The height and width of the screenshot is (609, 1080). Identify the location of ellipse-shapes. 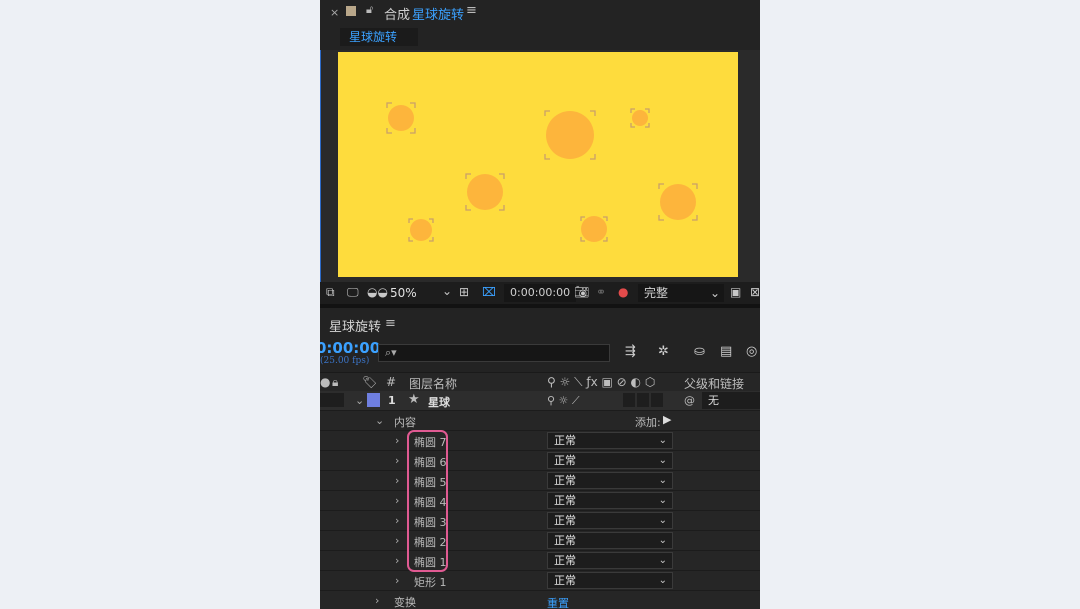
(542, 173).